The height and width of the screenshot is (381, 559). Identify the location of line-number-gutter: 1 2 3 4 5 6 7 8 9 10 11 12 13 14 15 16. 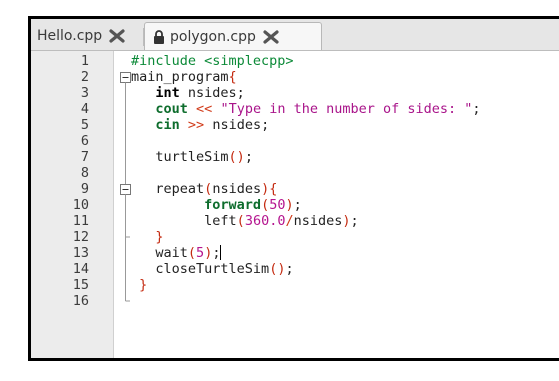
(72, 204).